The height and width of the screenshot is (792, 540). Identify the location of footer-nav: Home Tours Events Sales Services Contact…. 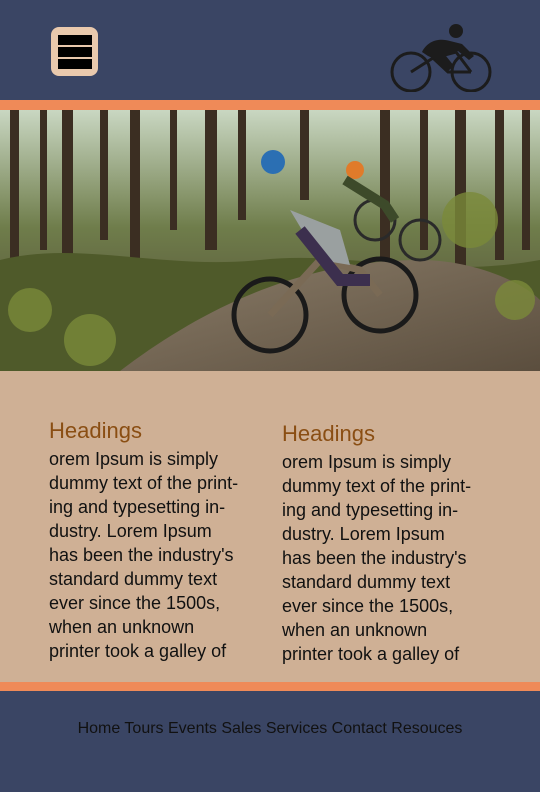
(270, 729).